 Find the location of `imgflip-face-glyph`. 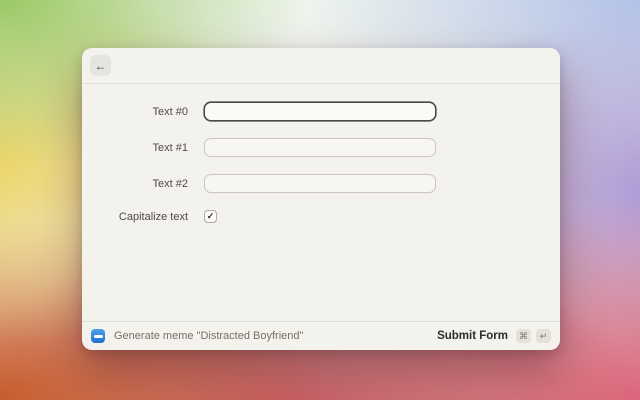

imgflip-face-glyph is located at coordinates (98, 336).